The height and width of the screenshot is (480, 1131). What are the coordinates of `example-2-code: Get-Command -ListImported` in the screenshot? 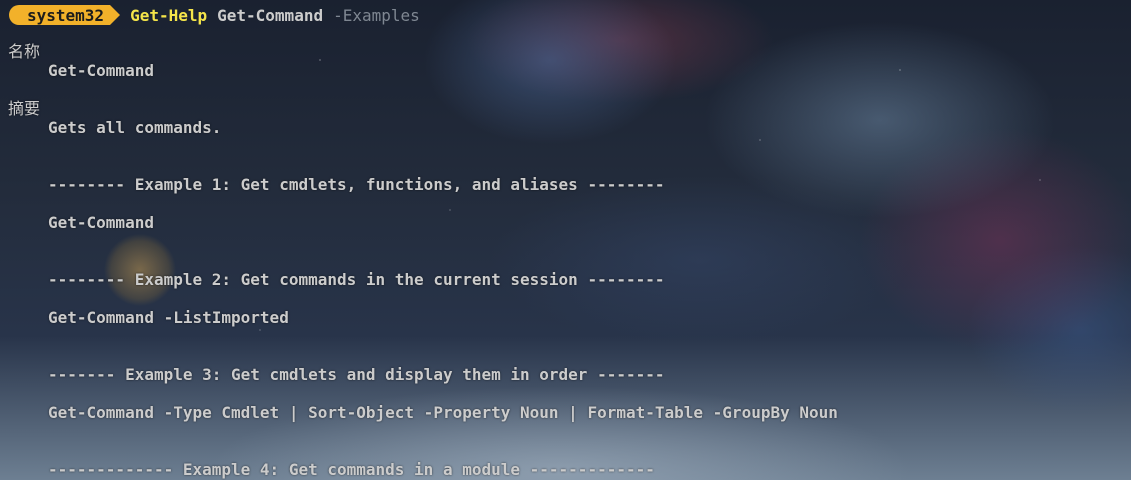 It's located at (168, 317).